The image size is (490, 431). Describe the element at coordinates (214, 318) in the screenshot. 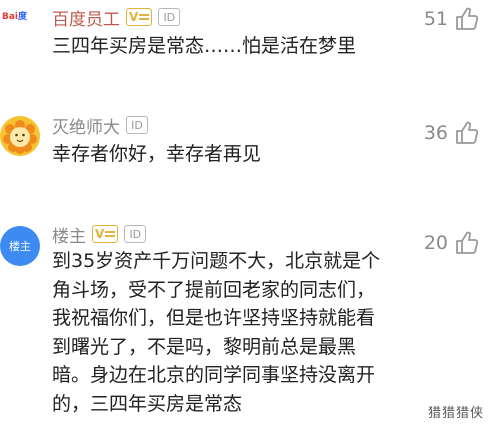

I see `comment-line: 我祝福你们，但是也许坚持坚持就能看` at that location.